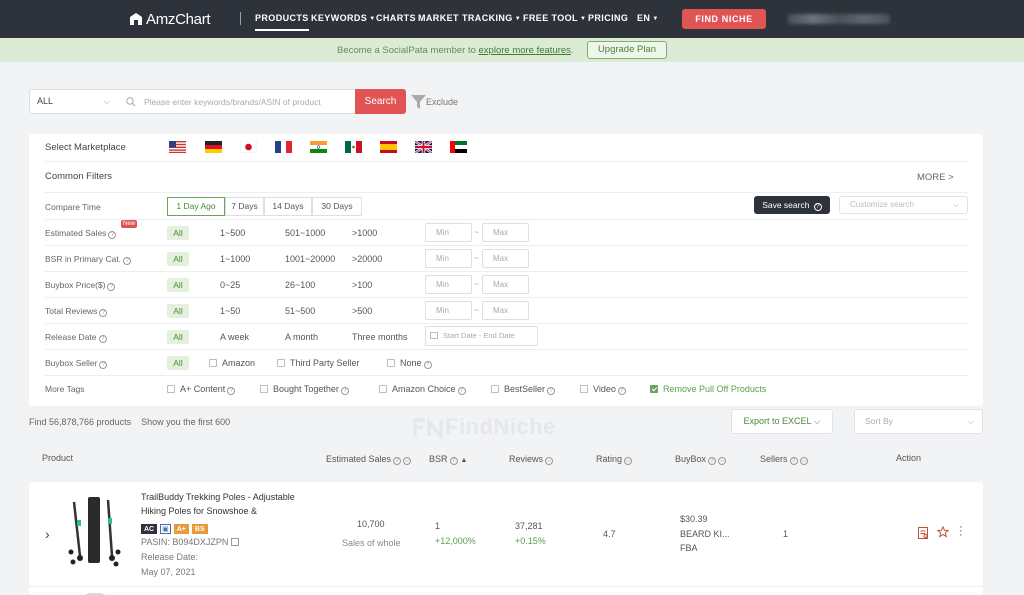  I want to click on report-icon, so click(923, 533).